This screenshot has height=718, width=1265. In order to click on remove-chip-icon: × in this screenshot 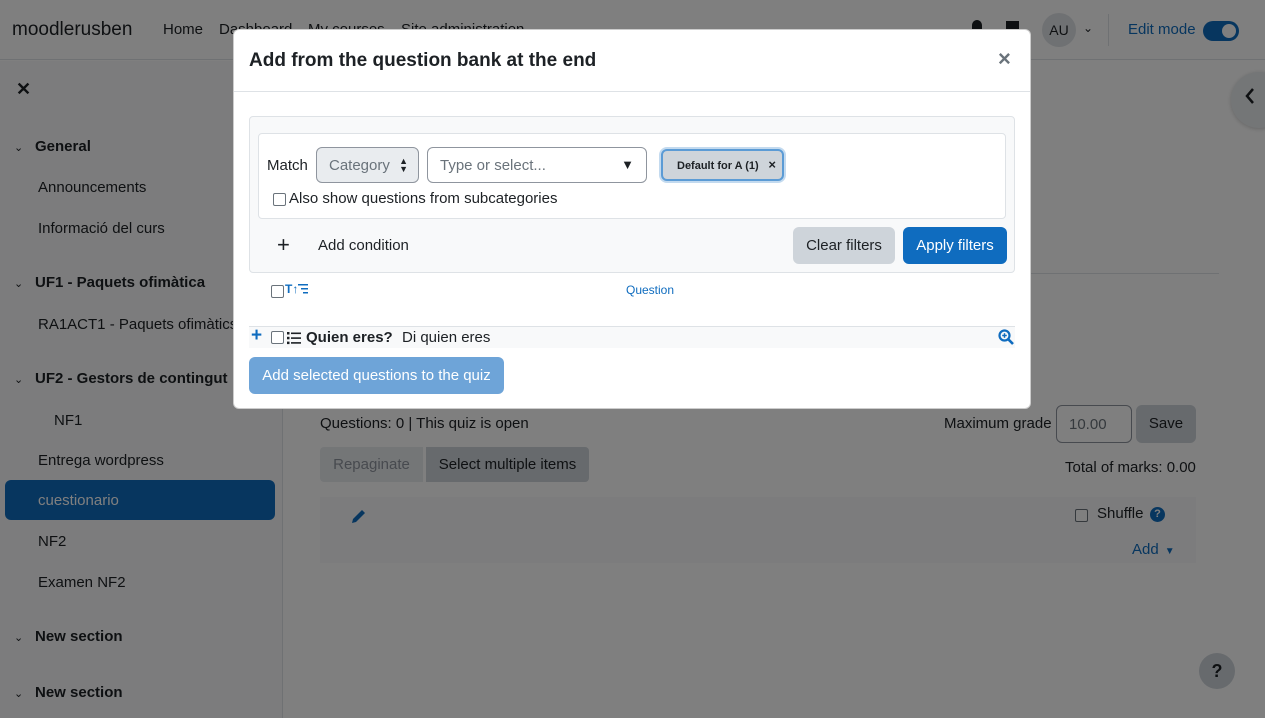, I will do `click(772, 164)`.